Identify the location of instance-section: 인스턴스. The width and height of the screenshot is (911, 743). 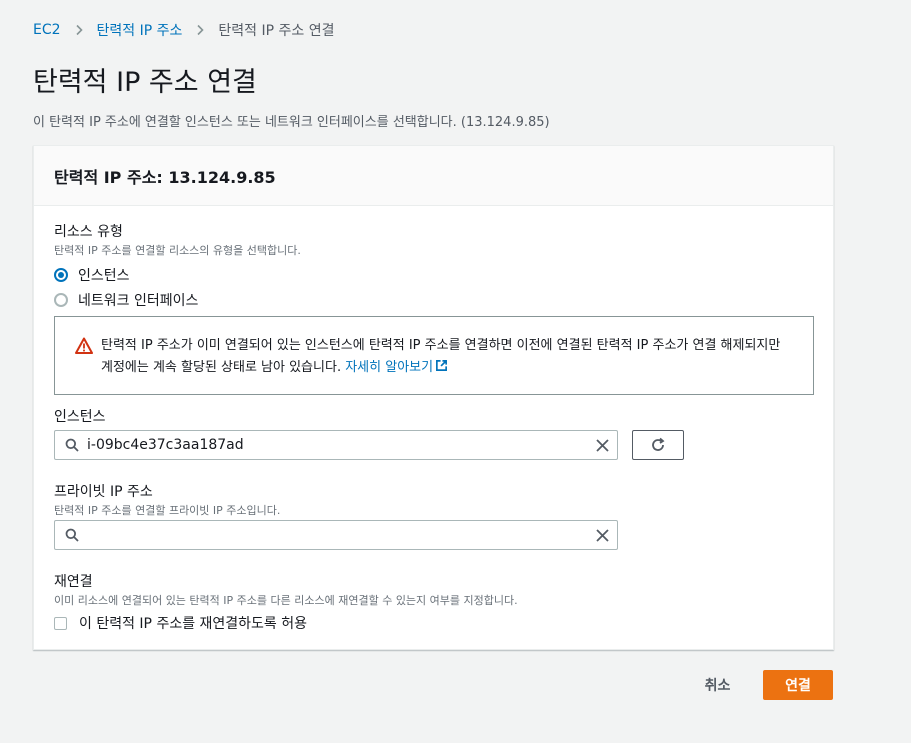
(80, 416).